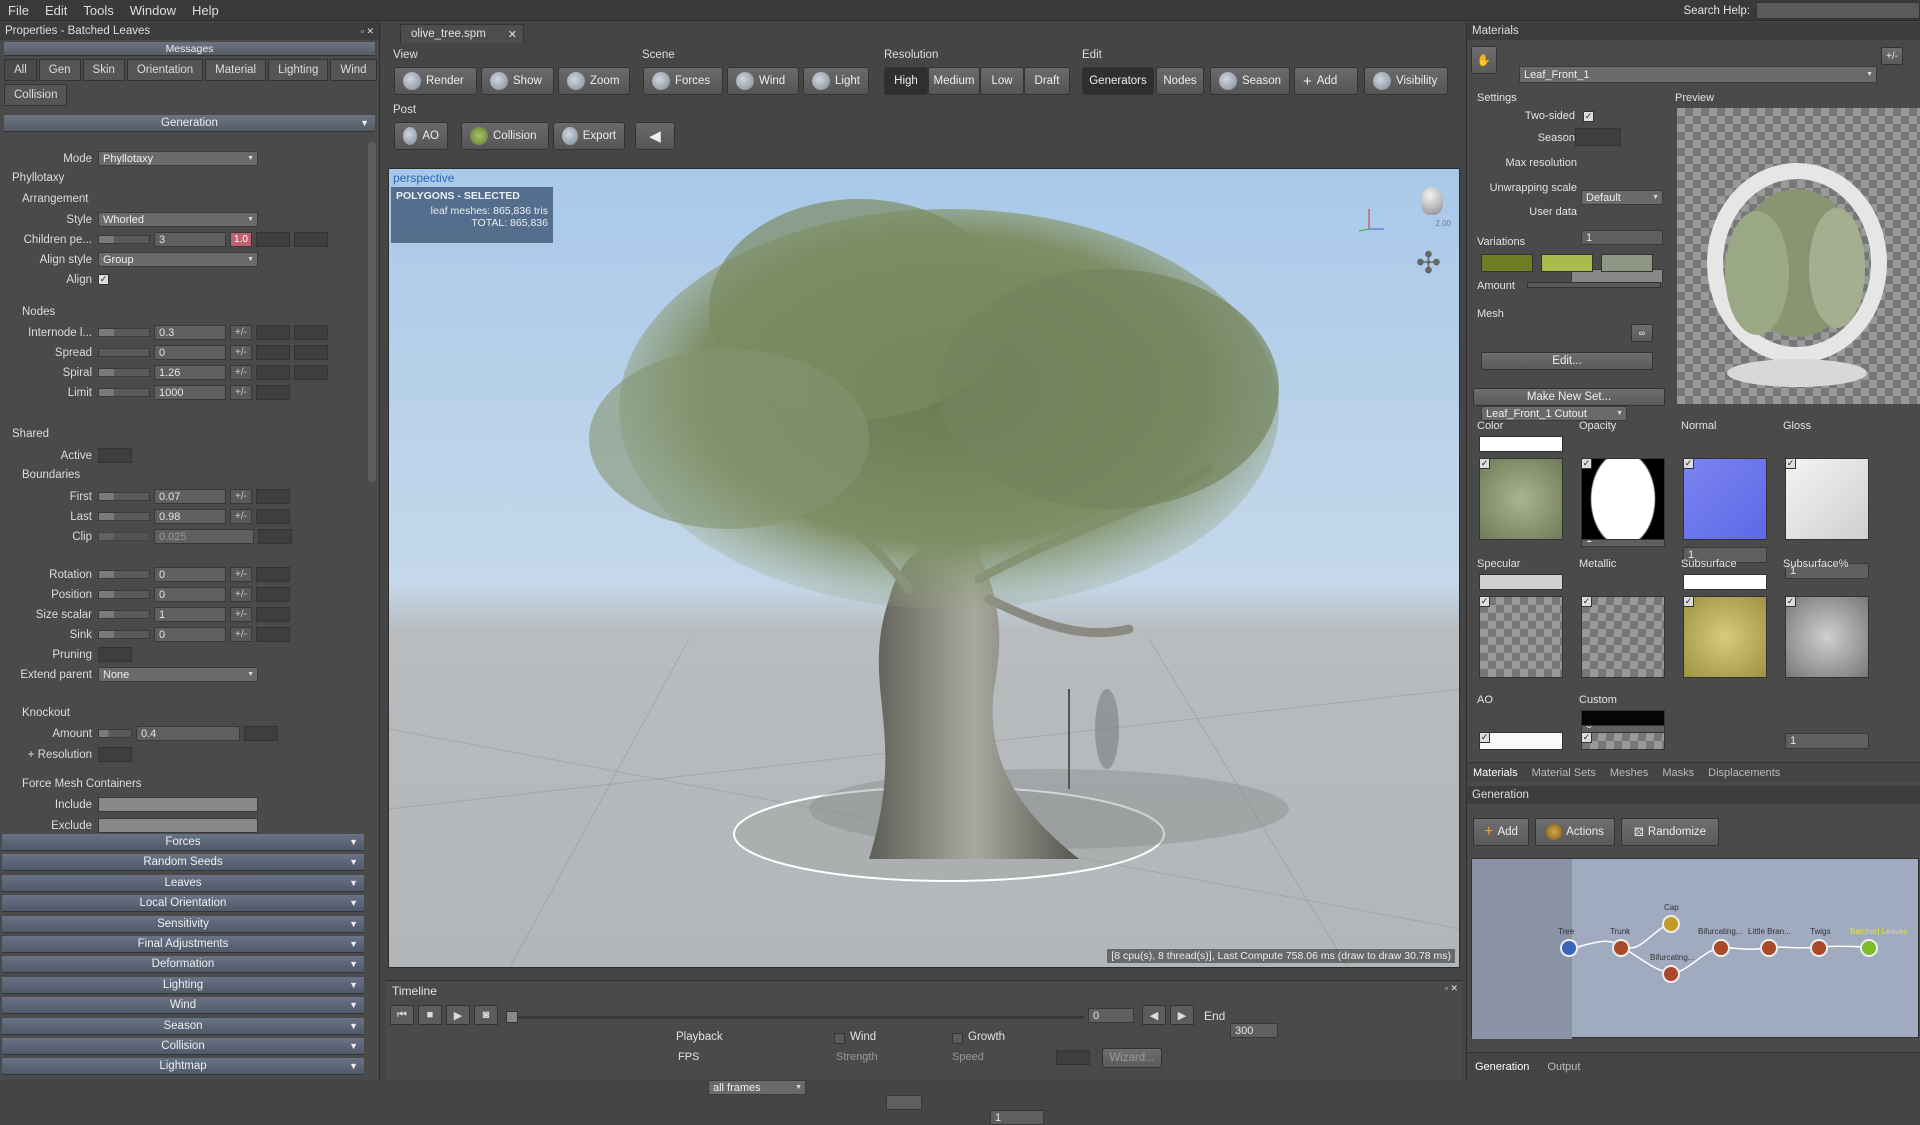 Image resolution: width=1920 pixels, height=1125 pixels. What do you see at coordinates (1017, 1117) in the screenshot?
I see `speed-input: 1` at bounding box center [1017, 1117].